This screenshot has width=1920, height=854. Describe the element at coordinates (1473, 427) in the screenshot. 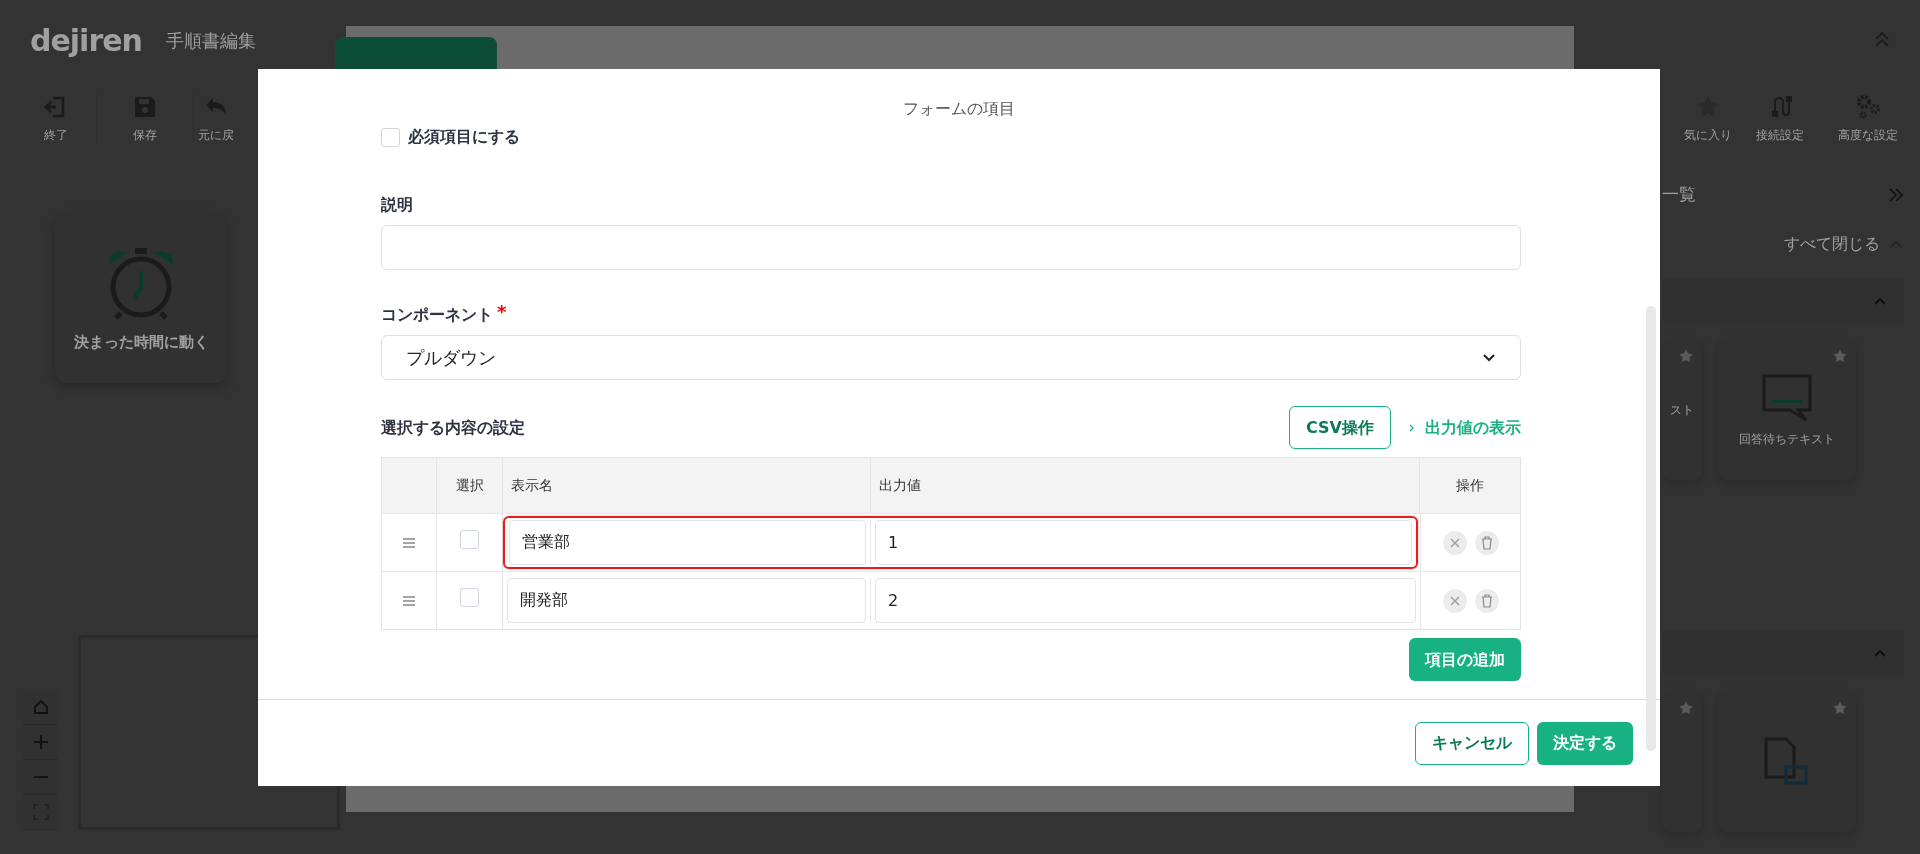

I see `output-toggle-link: 出力値の表示` at that location.